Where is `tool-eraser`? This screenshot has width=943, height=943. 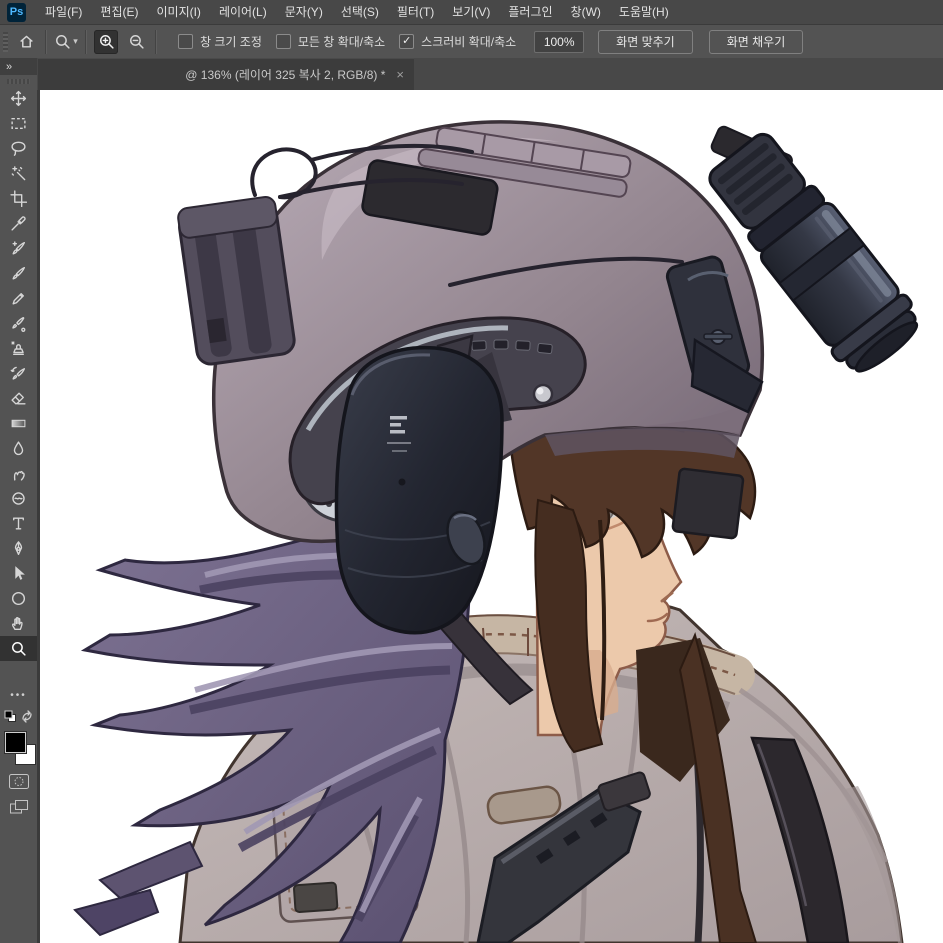 tool-eraser is located at coordinates (18, 398).